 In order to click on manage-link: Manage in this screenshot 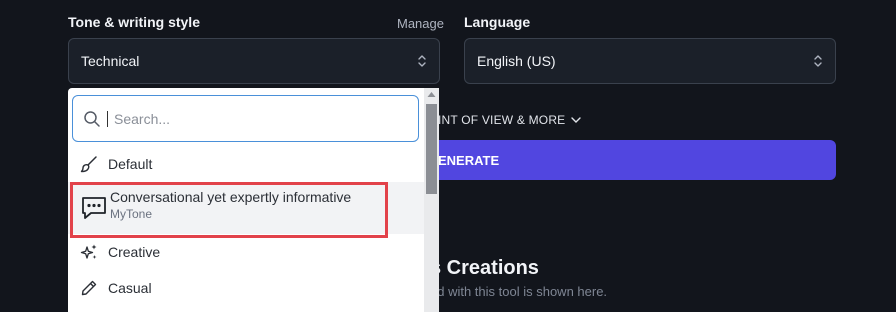, I will do `click(420, 23)`.